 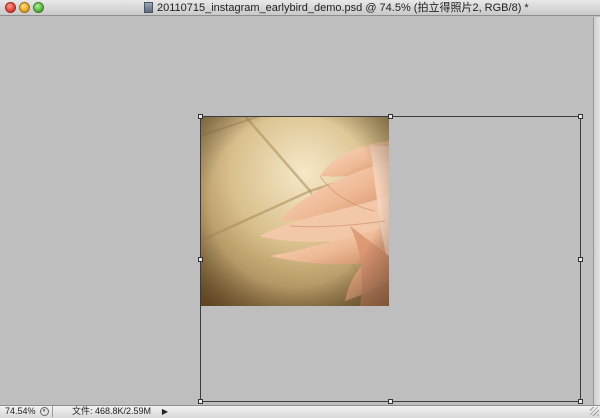 What do you see at coordinates (596, 211) in the screenshot?
I see `vertical-scrollbar` at bounding box center [596, 211].